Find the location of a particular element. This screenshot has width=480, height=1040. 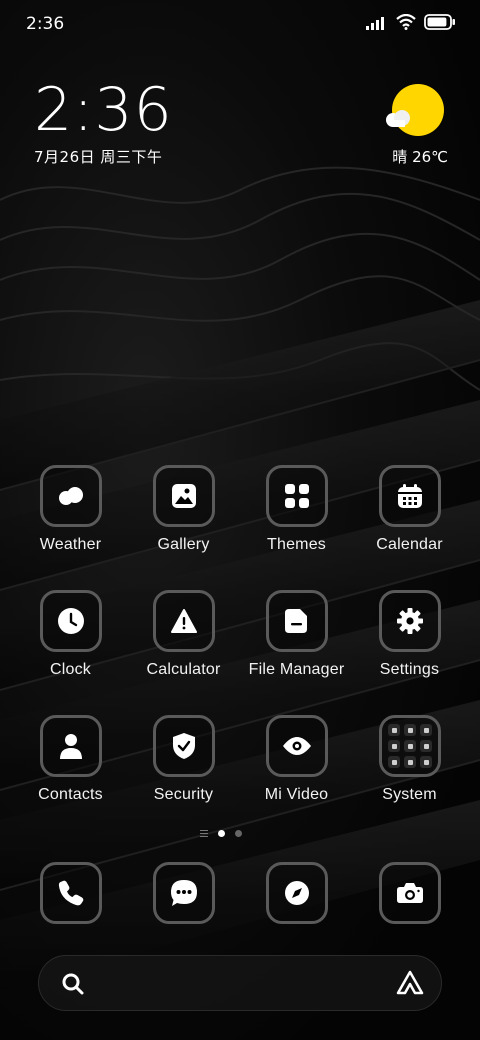

app-label: Settings is located at coordinates (409, 669).